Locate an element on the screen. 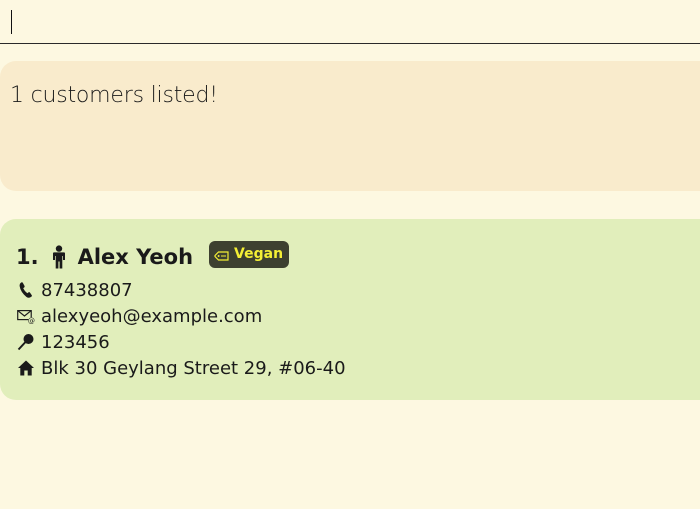 This screenshot has width=700, height=509. email-row: @ alexyeoh@example.com is located at coordinates (139, 316).